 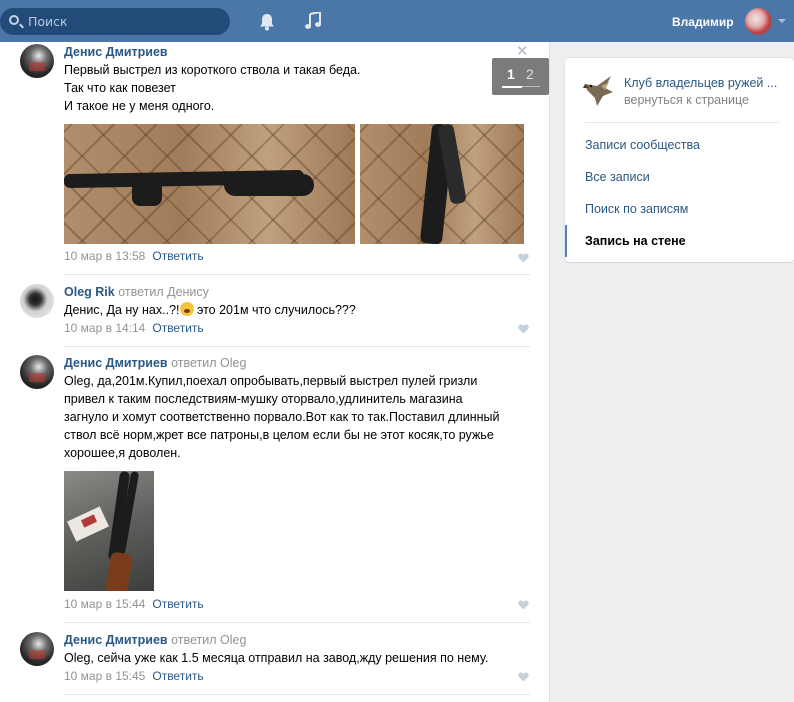 What do you see at coordinates (186, 309) in the screenshot?
I see `fearful-face-icon` at bounding box center [186, 309].